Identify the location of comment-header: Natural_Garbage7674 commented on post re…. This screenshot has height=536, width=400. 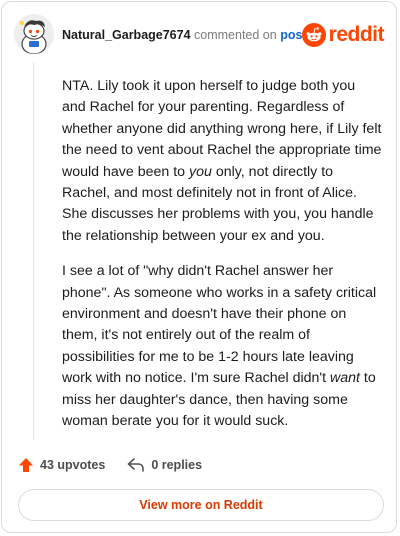
(199, 34).